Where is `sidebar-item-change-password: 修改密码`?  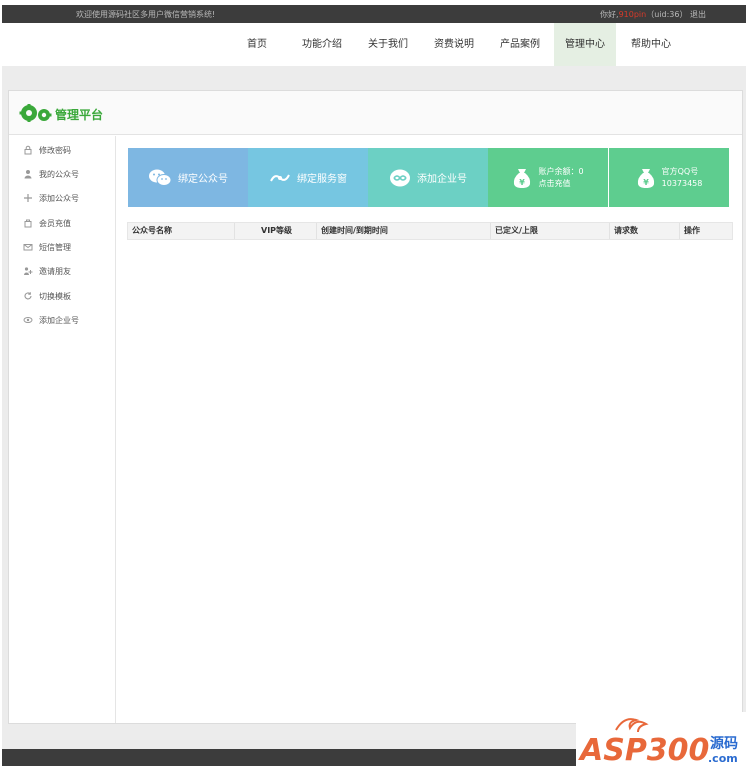
sidebar-item-change-password: 修改密码 is located at coordinates (47, 150).